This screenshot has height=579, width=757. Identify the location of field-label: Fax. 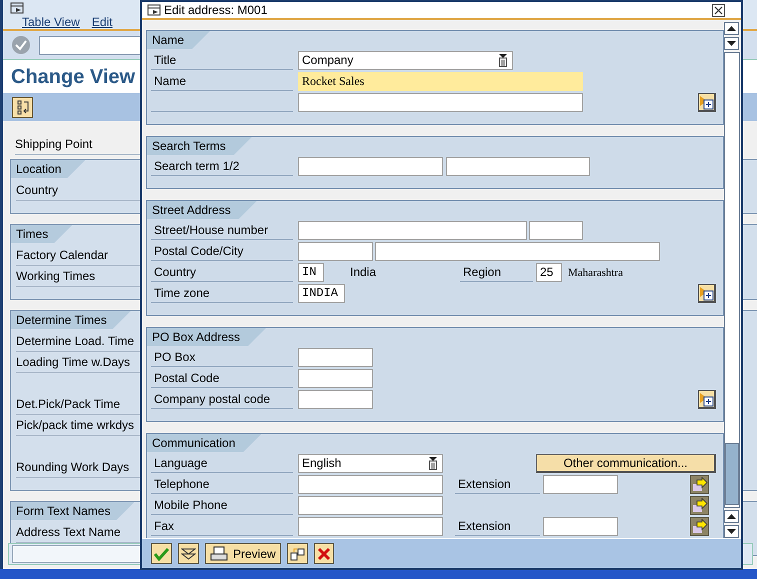
(222, 526).